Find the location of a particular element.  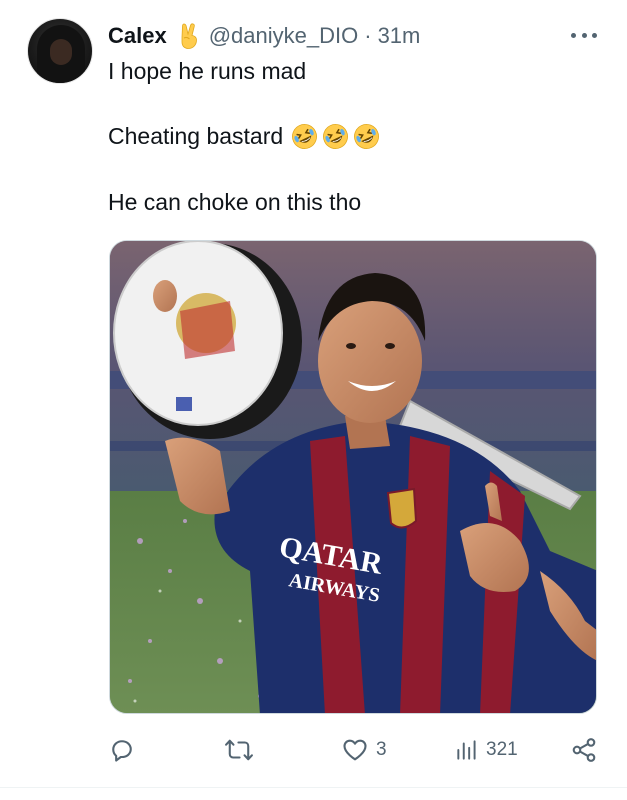

avatar-face is located at coordinates (61, 52).